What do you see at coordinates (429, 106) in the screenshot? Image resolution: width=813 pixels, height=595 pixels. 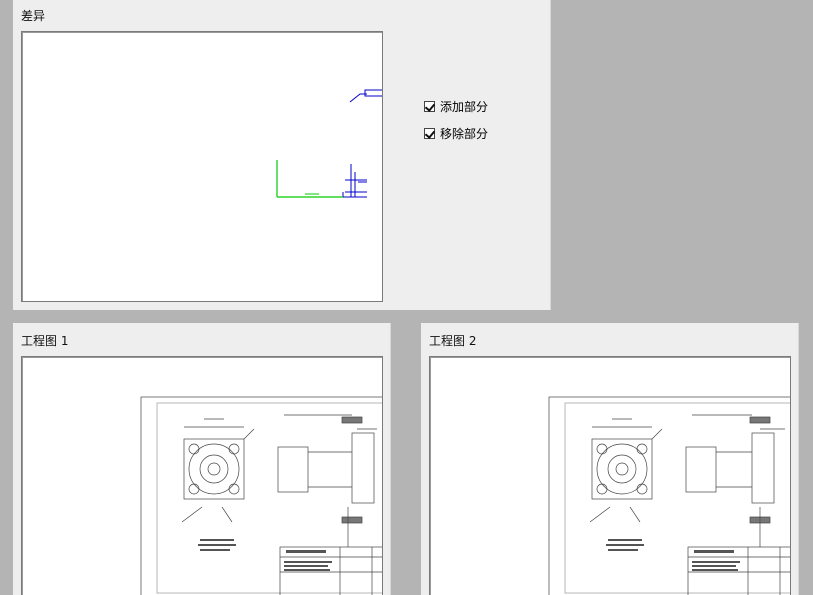 I see `added-parts-checkbox` at bounding box center [429, 106].